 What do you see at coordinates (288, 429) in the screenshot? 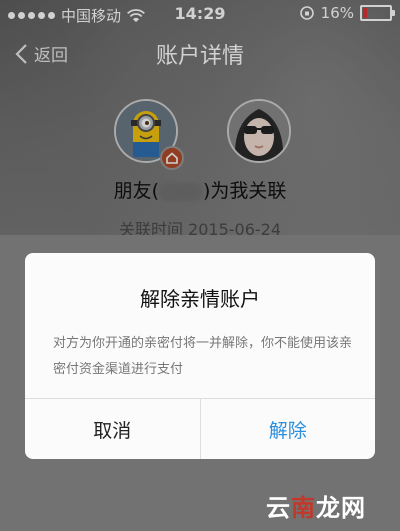
I see `unlink-button: 解除` at bounding box center [288, 429].